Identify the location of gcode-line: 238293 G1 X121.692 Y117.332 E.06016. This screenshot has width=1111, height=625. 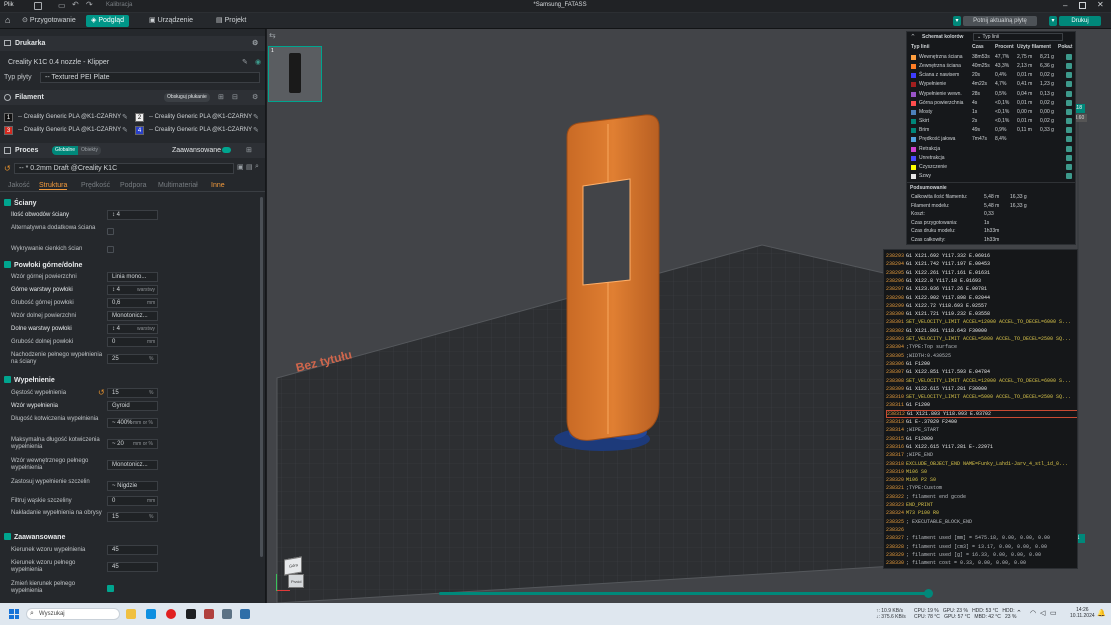
(981, 256).